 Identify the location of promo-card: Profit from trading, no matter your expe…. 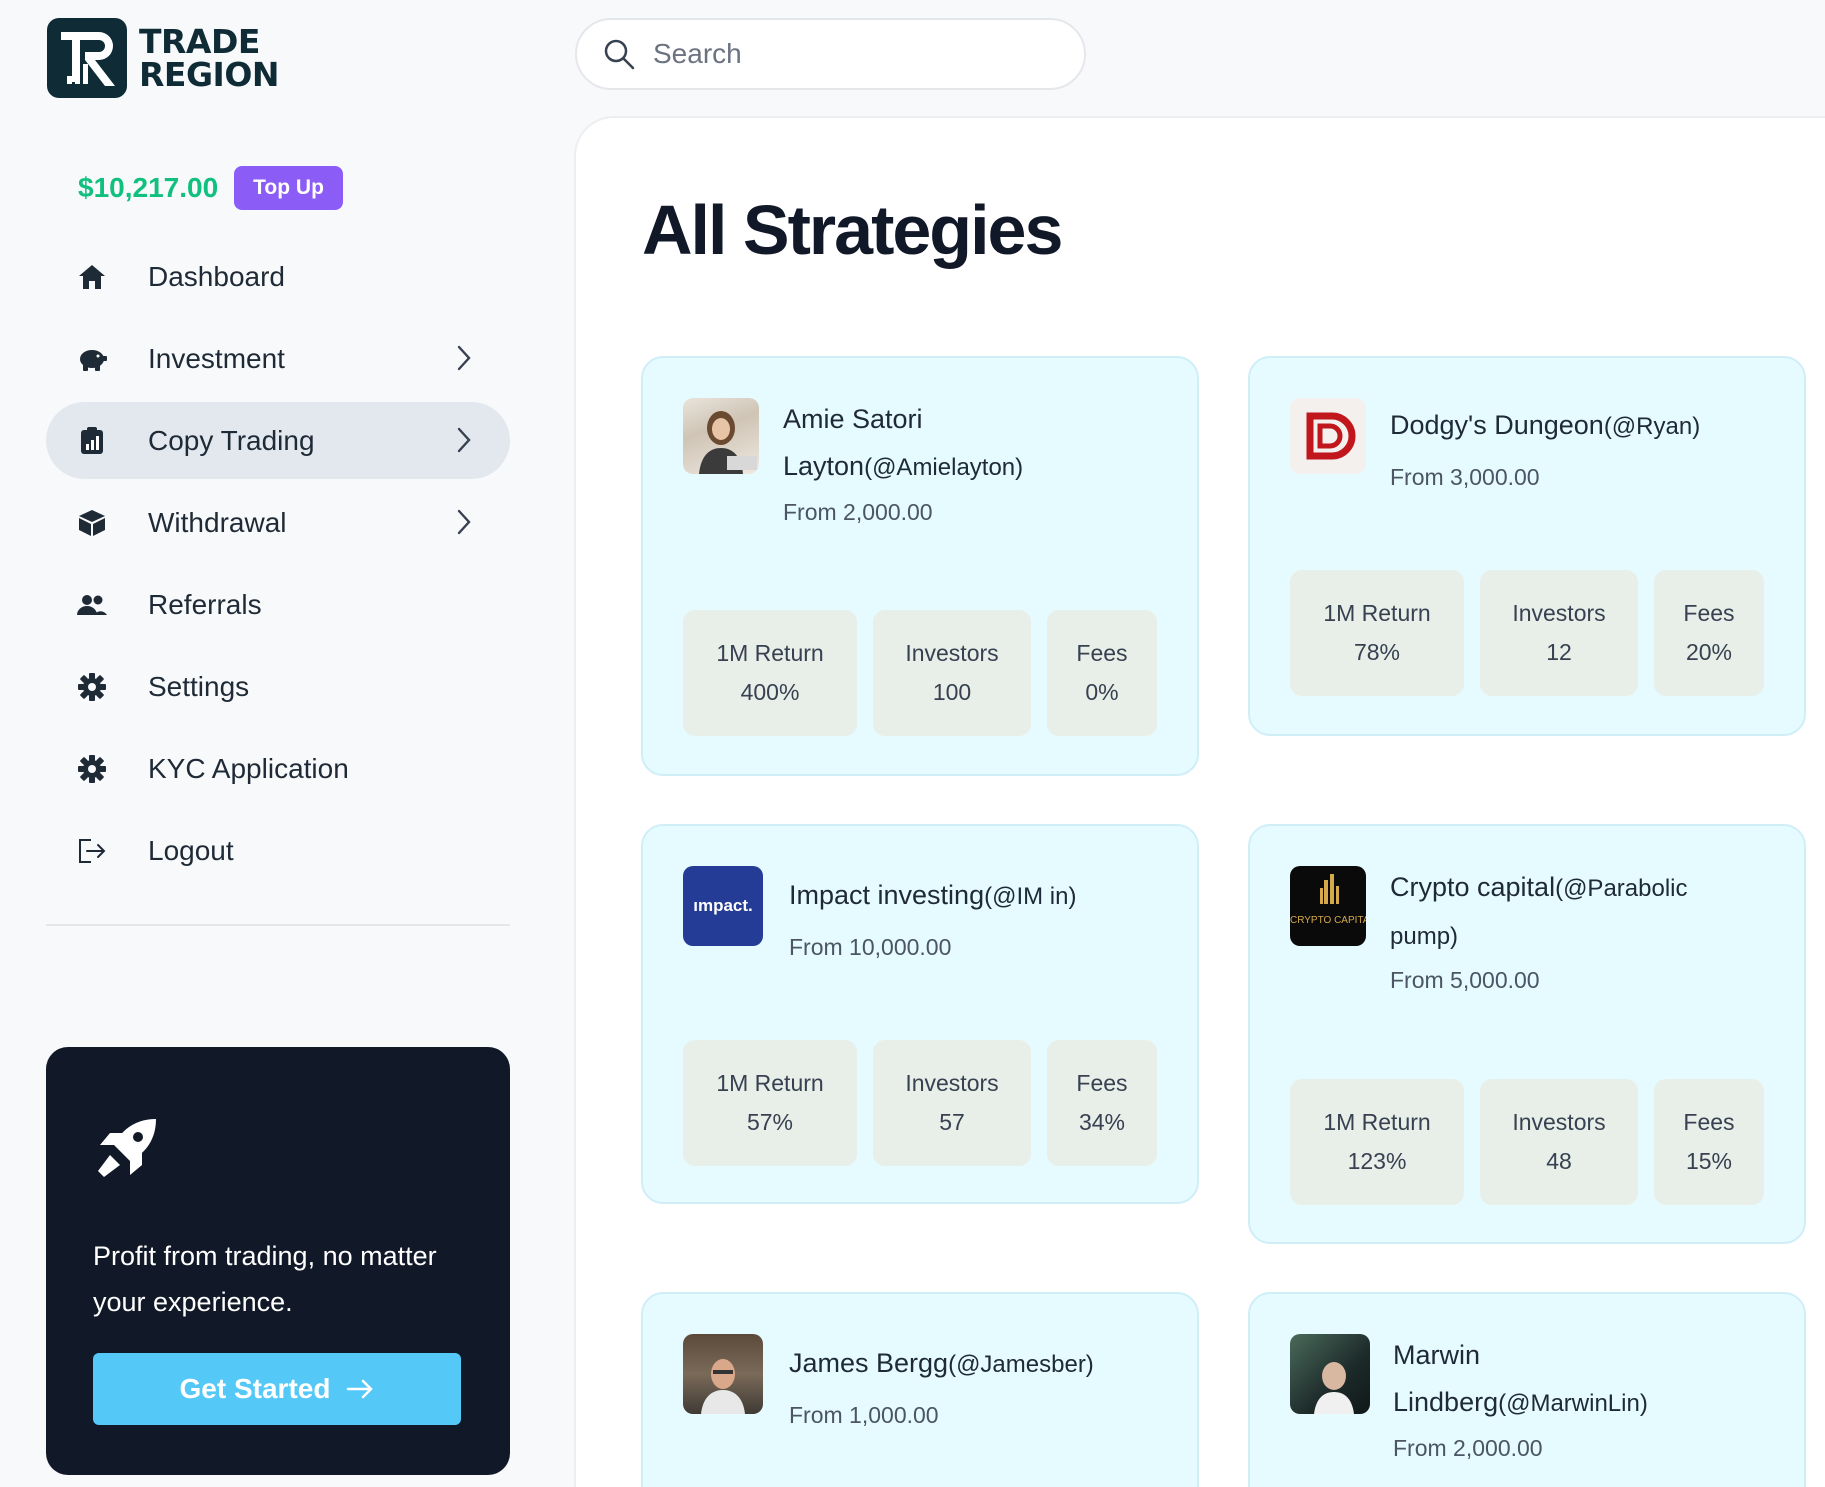
(278, 1261).